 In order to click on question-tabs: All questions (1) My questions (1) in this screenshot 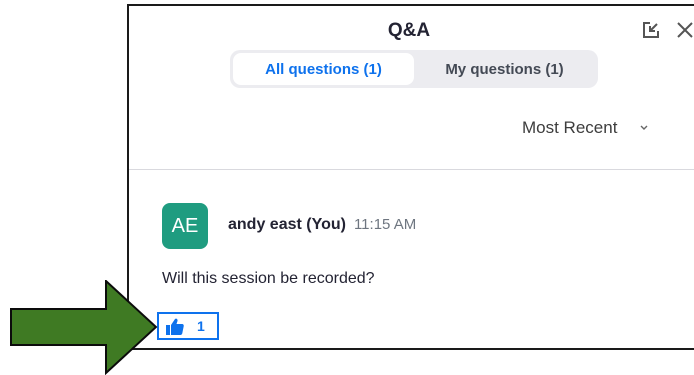, I will do `click(414, 69)`.